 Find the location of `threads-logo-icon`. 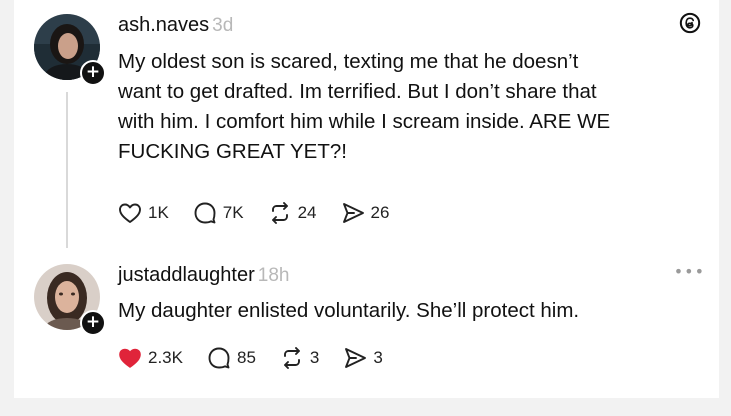

threads-logo-icon is located at coordinates (690, 23).